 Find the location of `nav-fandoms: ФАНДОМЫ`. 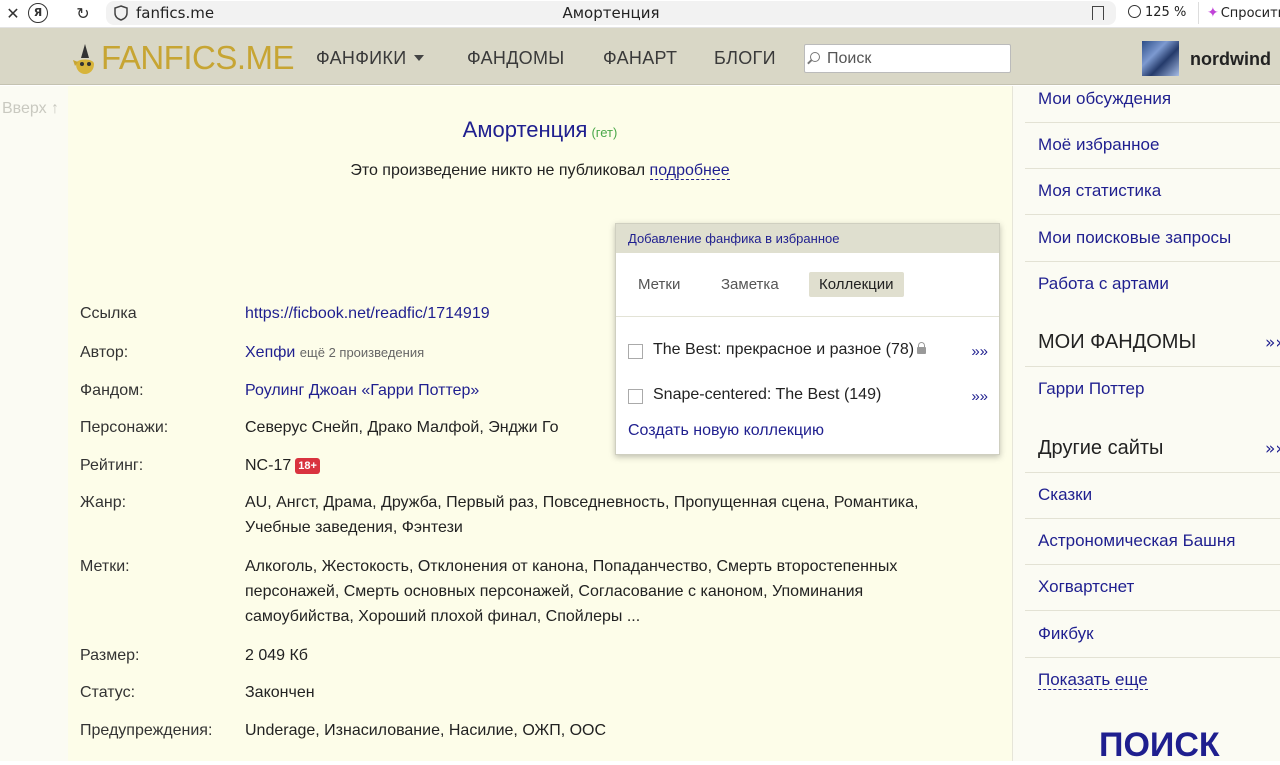

nav-fandoms: ФАНДОМЫ is located at coordinates (516, 58).